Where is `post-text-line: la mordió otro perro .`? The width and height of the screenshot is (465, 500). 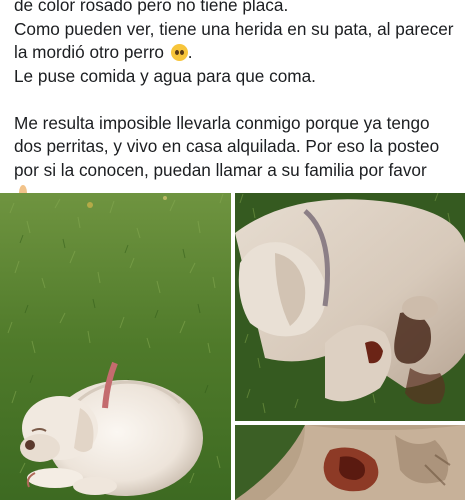 post-text-line: la mordió otro perro . is located at coordinates (103, 52).